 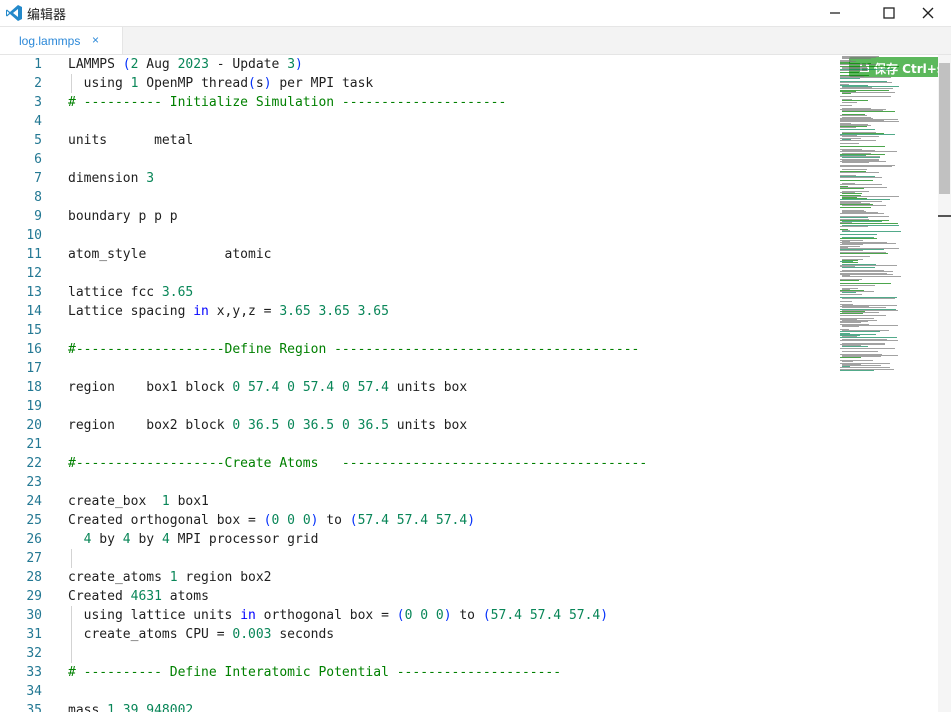 I want to click on tab-log-lammps: log.lammps ×, so click(x=61, y=40).